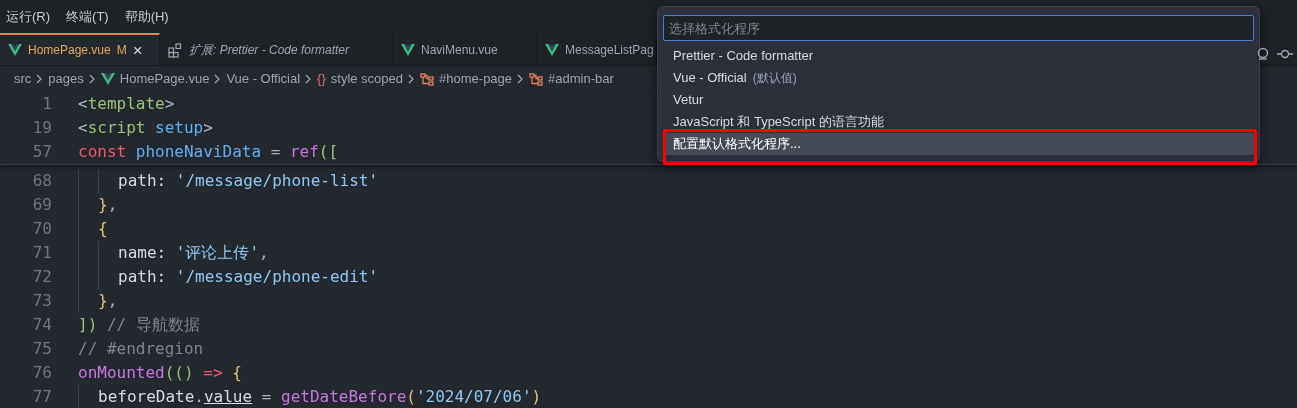 Image resolution: width=1297 pixels, height=408 pixels. I want to click on code-line: // #endregion, so click(141, 349).